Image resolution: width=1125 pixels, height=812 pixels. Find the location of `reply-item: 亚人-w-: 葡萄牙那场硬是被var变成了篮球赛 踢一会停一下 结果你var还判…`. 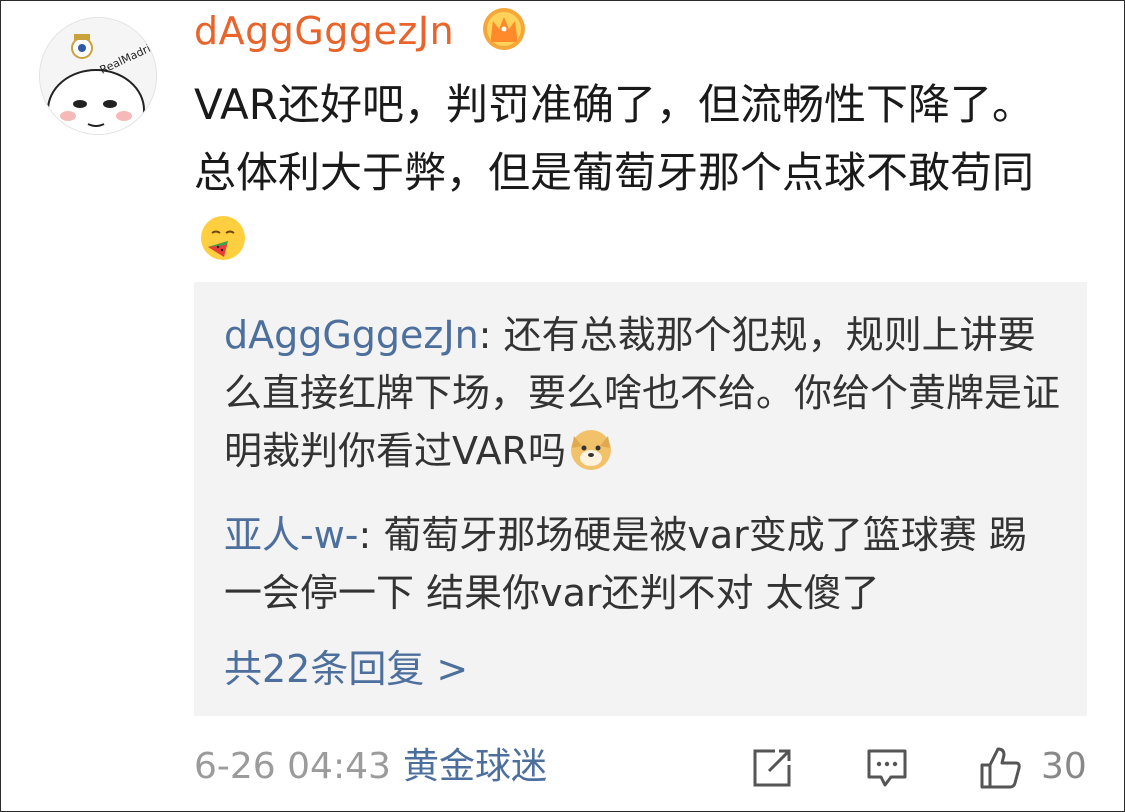

reply-item: 亚人-w-: 葡萄牙那场硬是被var变成了篮球赛 踢一会停一下 结果你var还判… is located at coordinates (644, 564).